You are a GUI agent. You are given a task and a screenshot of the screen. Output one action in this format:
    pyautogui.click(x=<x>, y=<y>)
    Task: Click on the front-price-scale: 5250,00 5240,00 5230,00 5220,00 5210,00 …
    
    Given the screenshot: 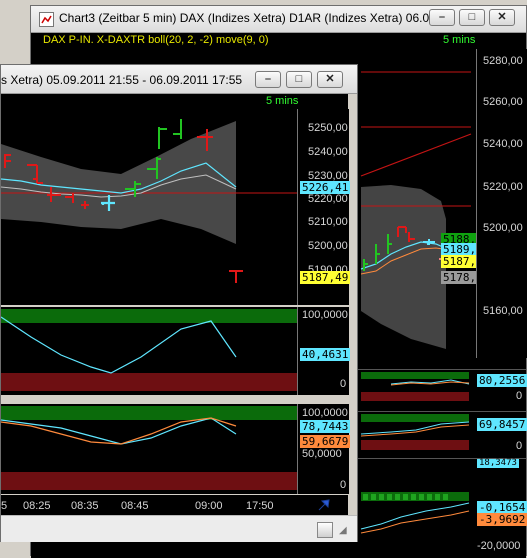 What is the action you would take?
    pyautogui.click(x=324, y=207)
    